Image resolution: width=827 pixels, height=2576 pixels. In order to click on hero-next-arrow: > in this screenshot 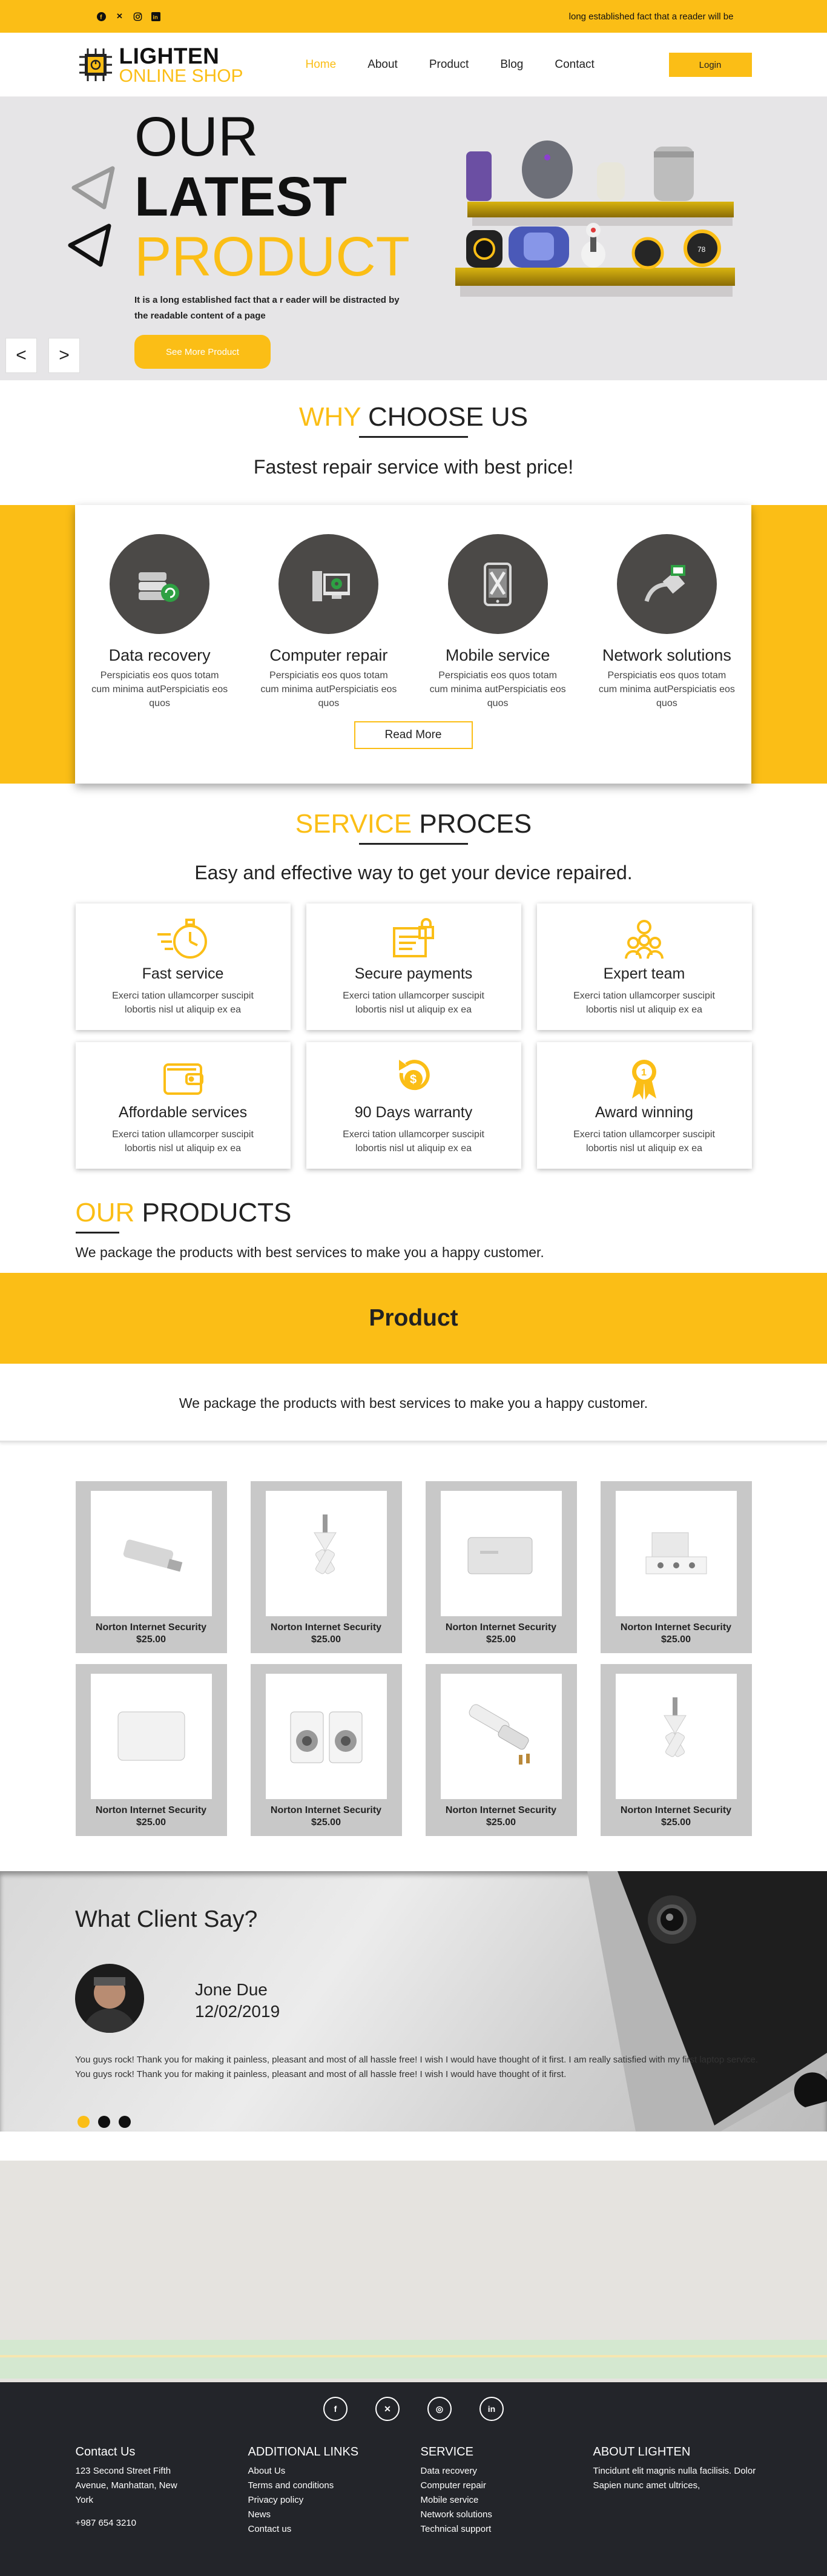, I will do `click(64, 355)`.